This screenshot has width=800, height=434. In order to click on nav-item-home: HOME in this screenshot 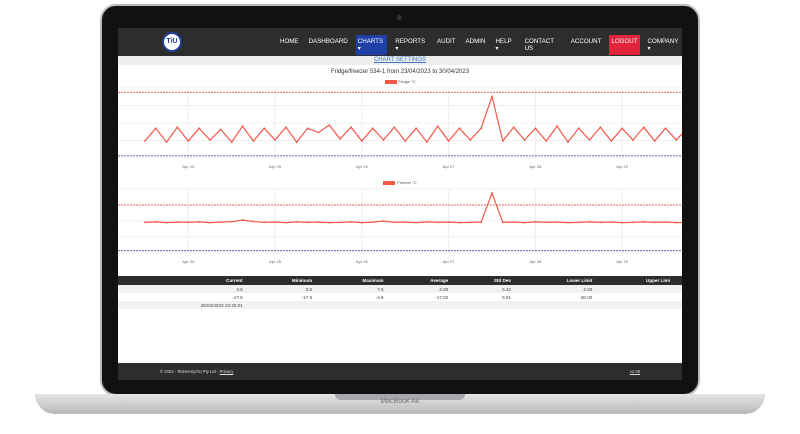, I will do `click(289, 45)`.